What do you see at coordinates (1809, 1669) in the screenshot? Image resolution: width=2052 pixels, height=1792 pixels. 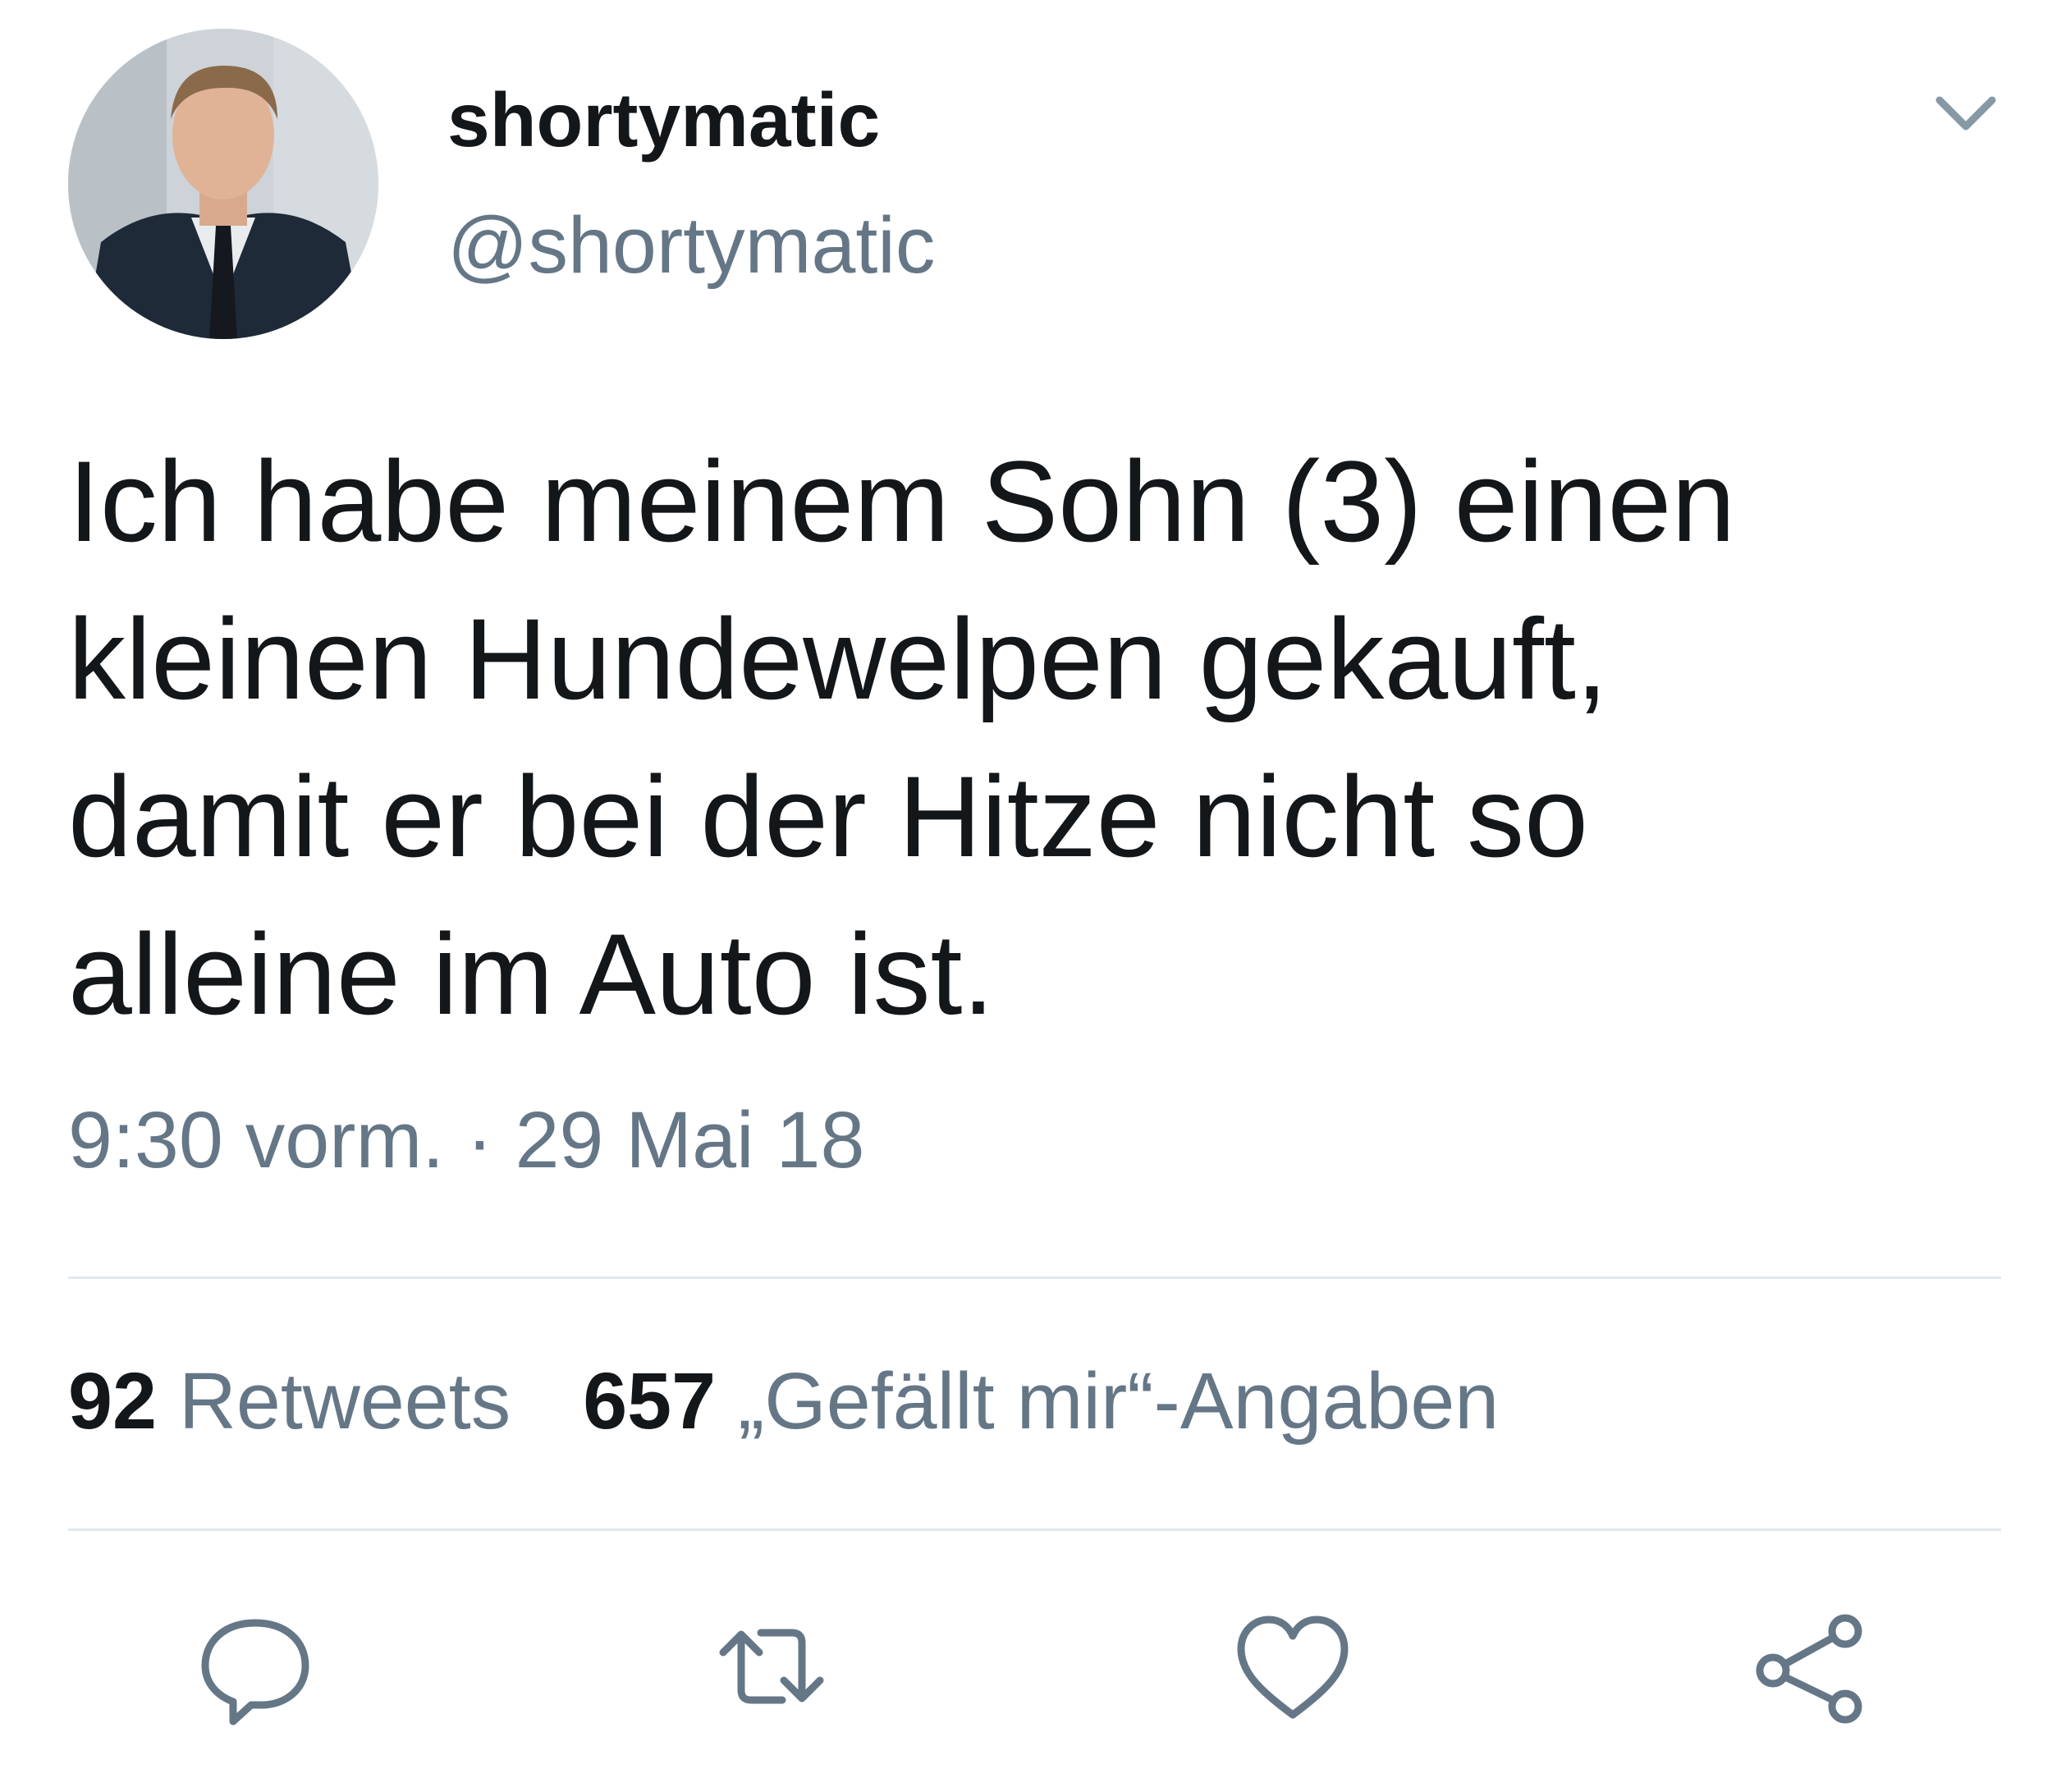 I see `share-icon` at bounding box center [1809, 1669].